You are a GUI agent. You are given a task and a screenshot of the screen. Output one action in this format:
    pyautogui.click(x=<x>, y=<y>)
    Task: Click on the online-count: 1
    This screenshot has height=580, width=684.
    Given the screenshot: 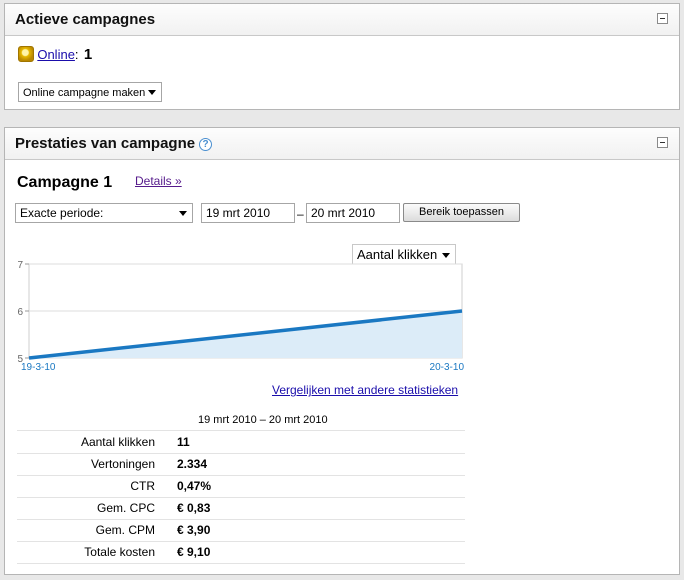 What is the action you would take?
    pyautogui.click(x=88, y=54)
    